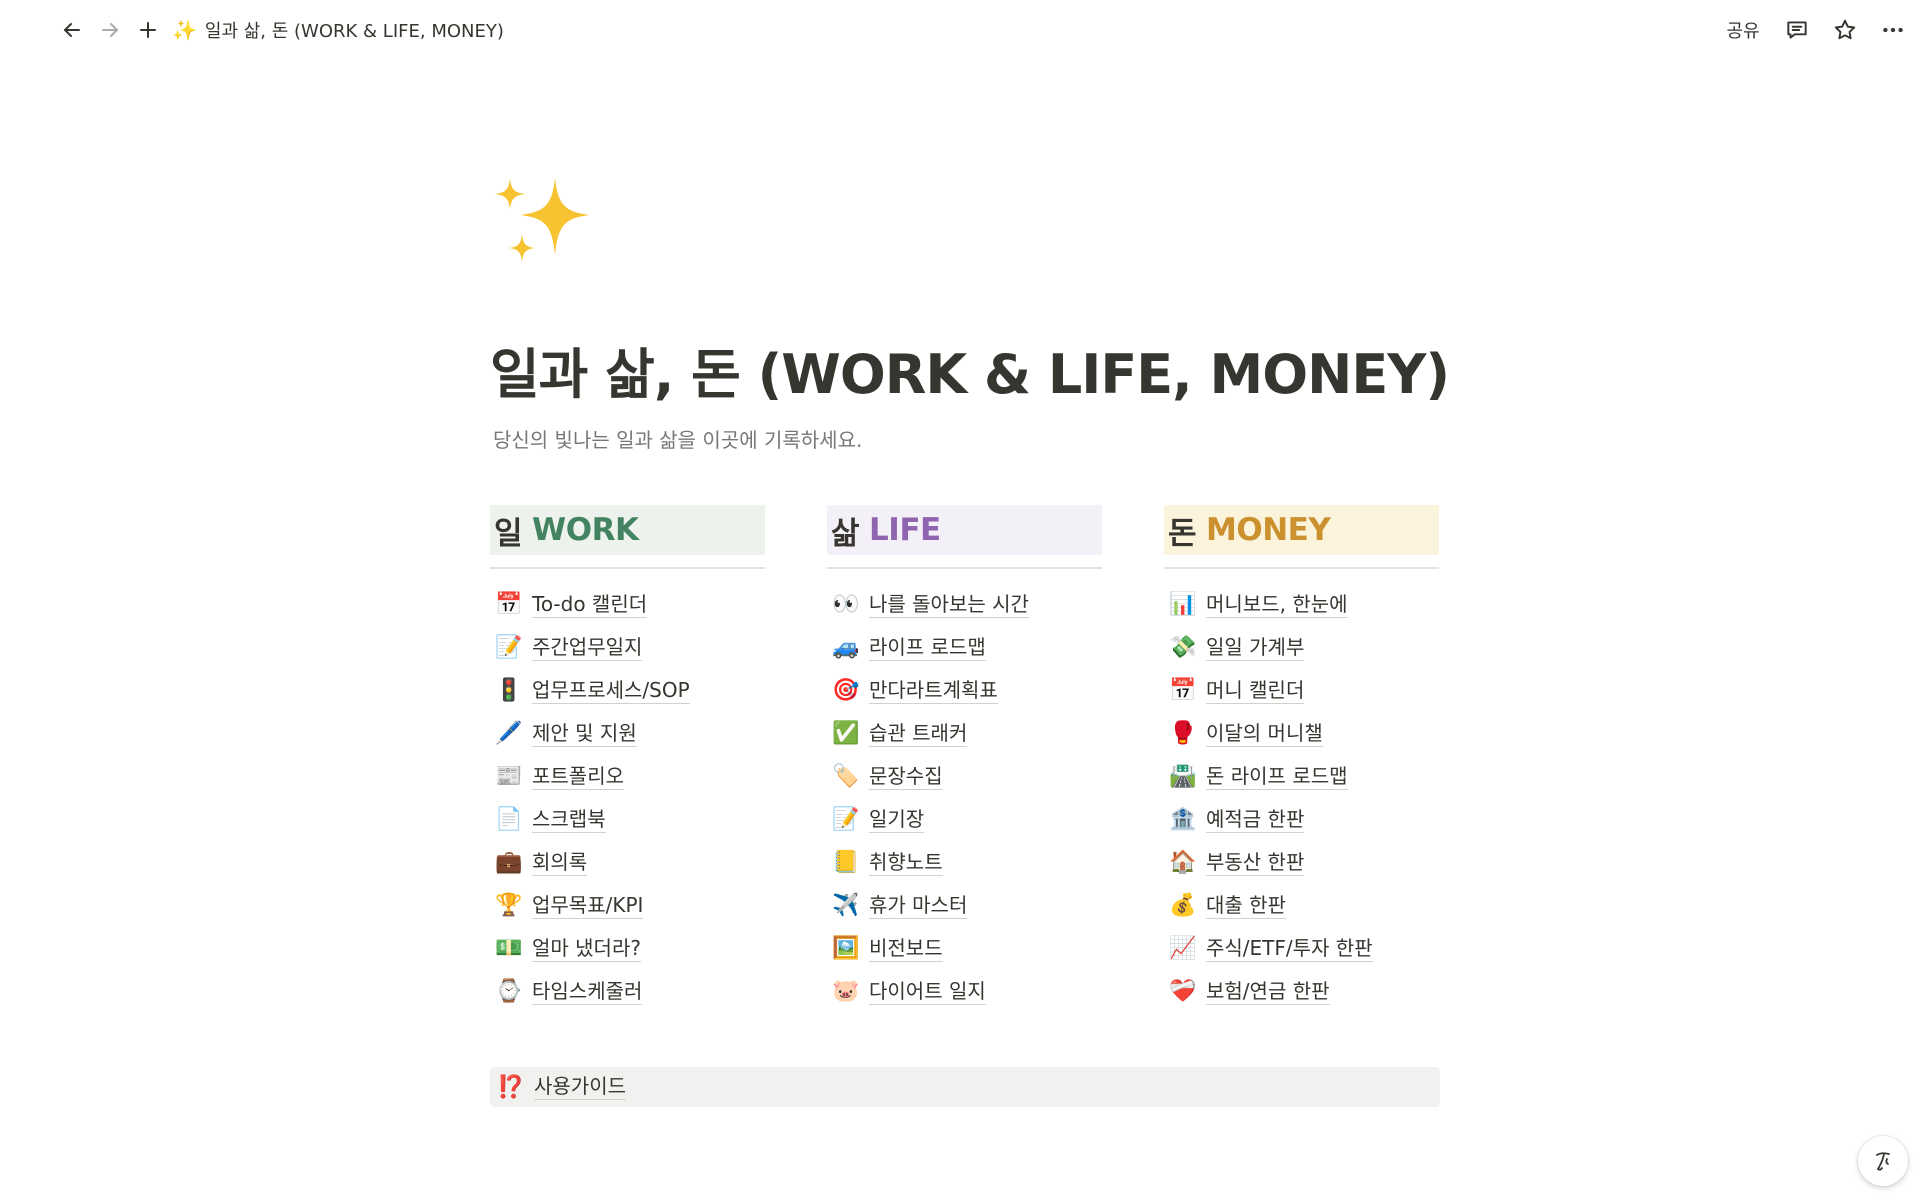  Describe the element at coordinates (965, 1087) in the screenshot. I see `user-guide-link: ⁉️ 사용가이드` at that location.